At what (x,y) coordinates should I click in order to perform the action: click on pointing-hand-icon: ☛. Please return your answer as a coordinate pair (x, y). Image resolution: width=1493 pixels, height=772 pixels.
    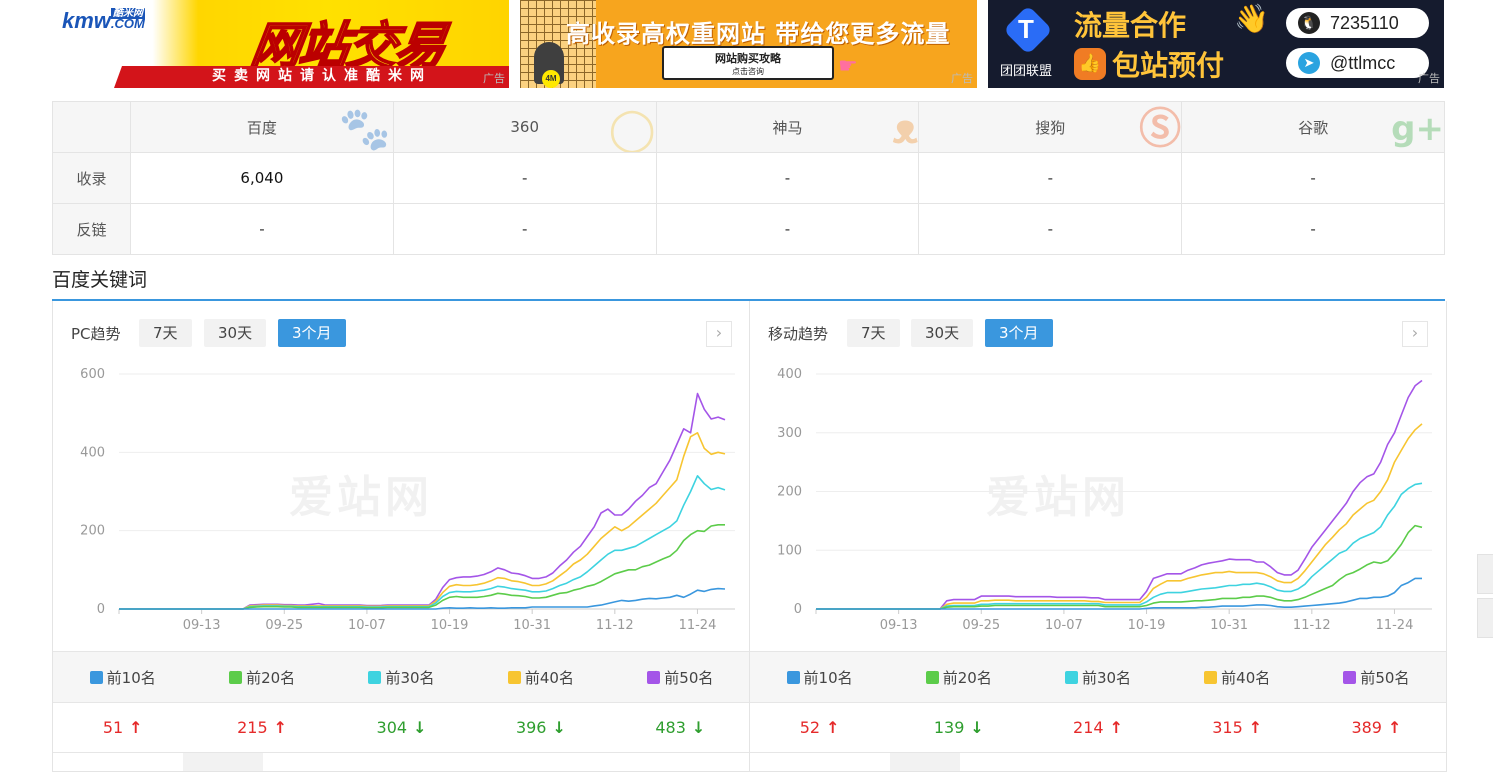
    Looking at the image, I should click on (848, 66).